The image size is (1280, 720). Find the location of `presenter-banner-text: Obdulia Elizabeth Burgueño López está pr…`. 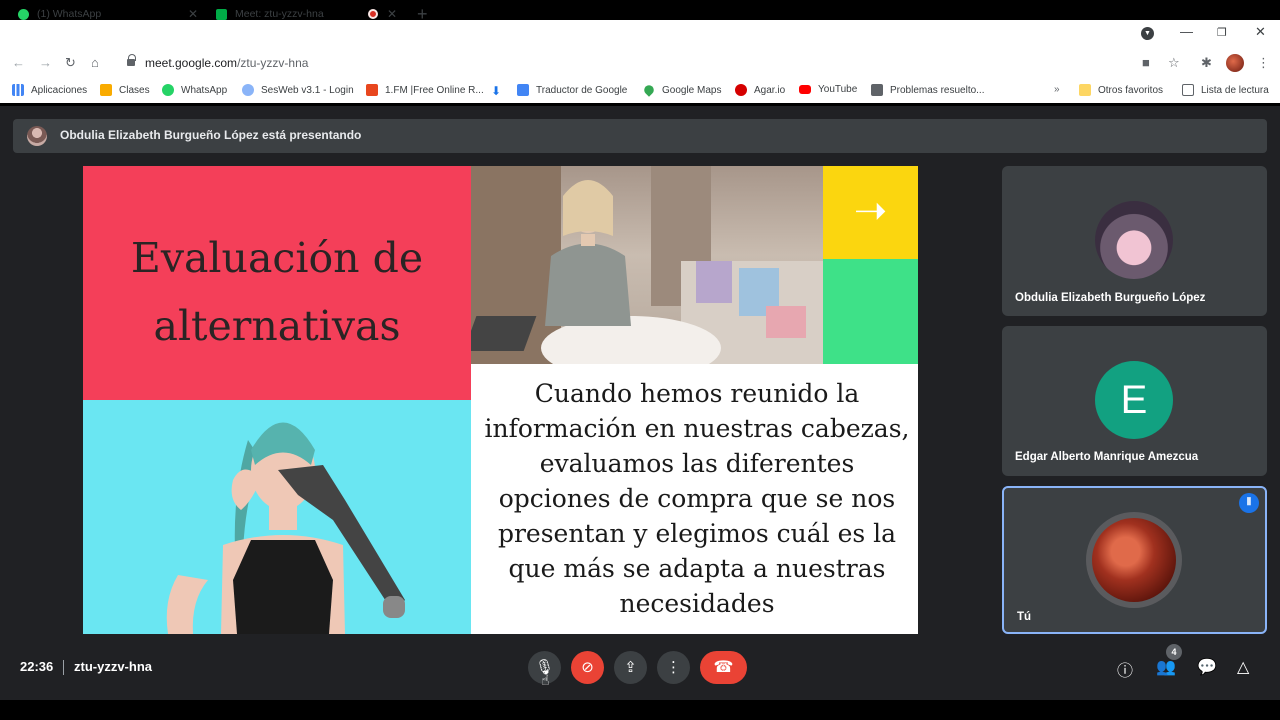

presenter-banner-text: Obdulia Elizabeth Burgueño López está pr… is located at coordinates (211, 135).